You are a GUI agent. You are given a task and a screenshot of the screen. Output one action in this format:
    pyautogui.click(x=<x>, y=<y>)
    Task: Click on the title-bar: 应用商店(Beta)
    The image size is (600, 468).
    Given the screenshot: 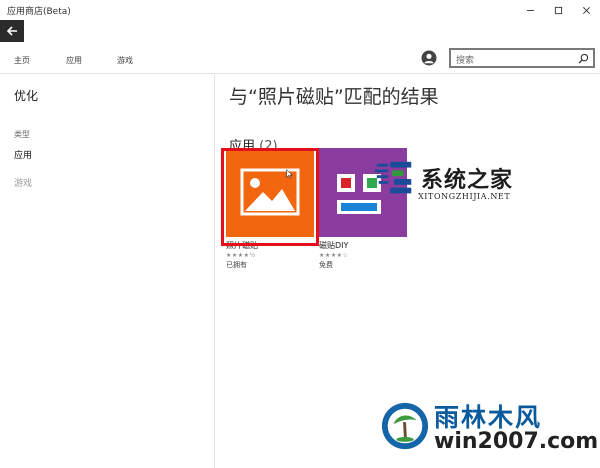 What is the action you would take?
    pyautogui.click(x=300, y=10)
    